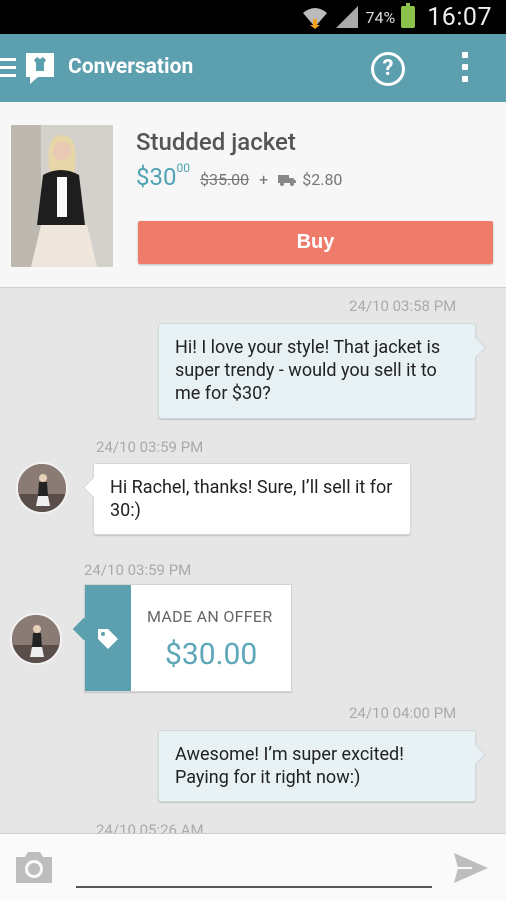 This screenshot has height=900, width=506. What do you see at coordinates (315, 242) in the screenshot?
I see `buy-button: Buy` at bounding box center [315, 242].